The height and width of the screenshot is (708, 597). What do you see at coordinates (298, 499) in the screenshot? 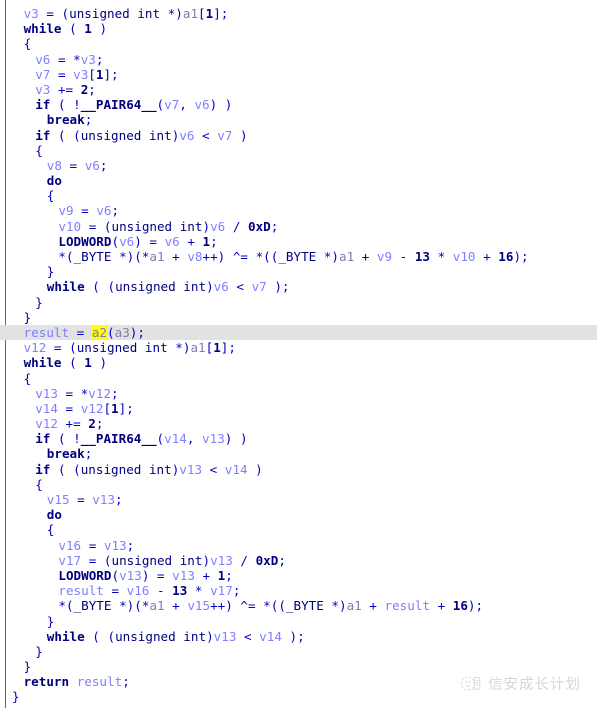
I see `code-line: v15 = v13;` at bounding box center [298, 499].